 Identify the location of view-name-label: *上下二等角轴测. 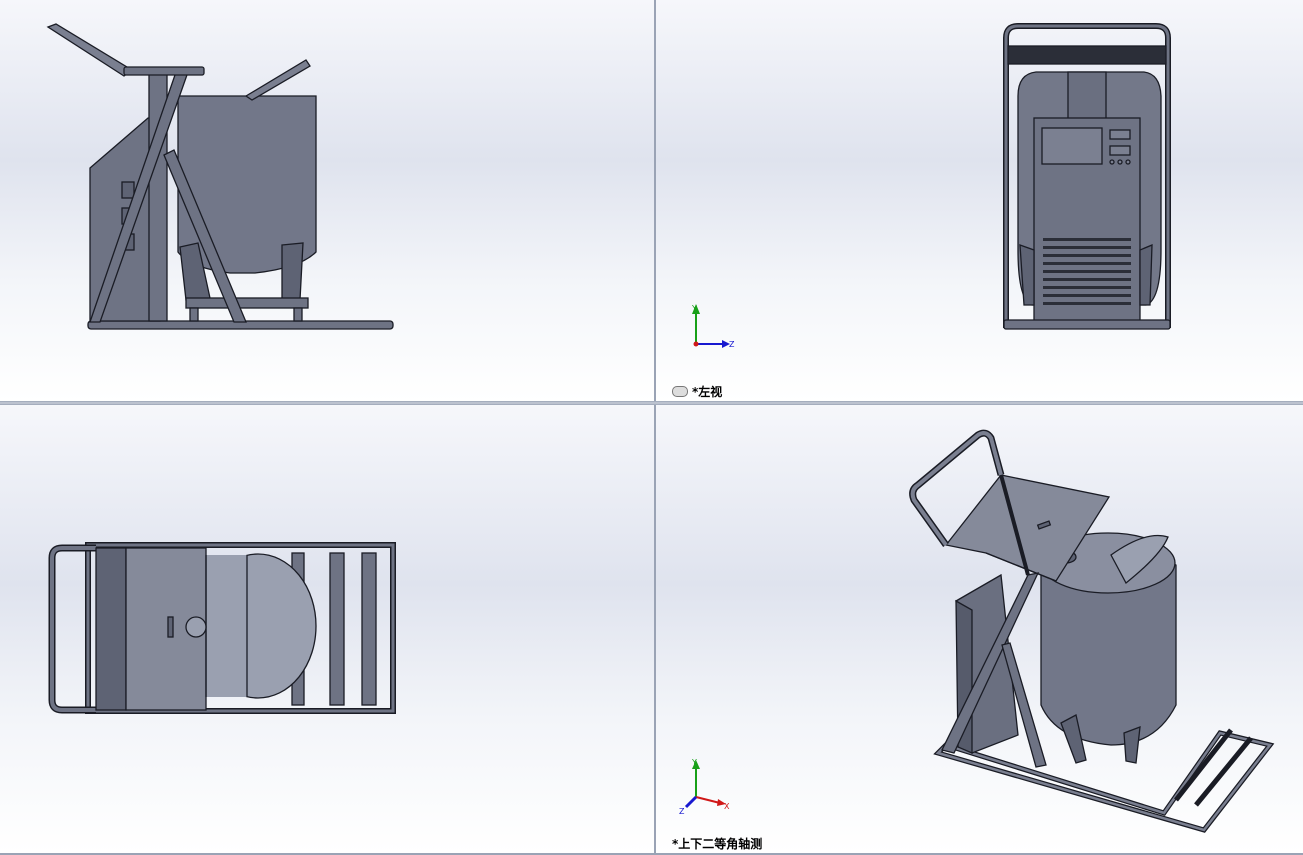
(717, 844).